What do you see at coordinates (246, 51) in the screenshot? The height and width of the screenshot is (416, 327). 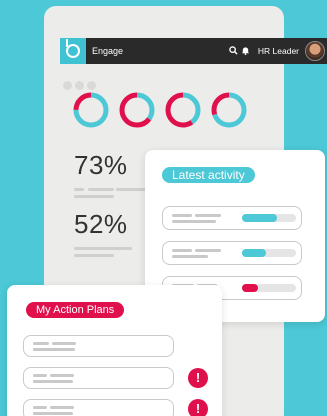 I see `bell-icon` at bounding box center [246, 51].